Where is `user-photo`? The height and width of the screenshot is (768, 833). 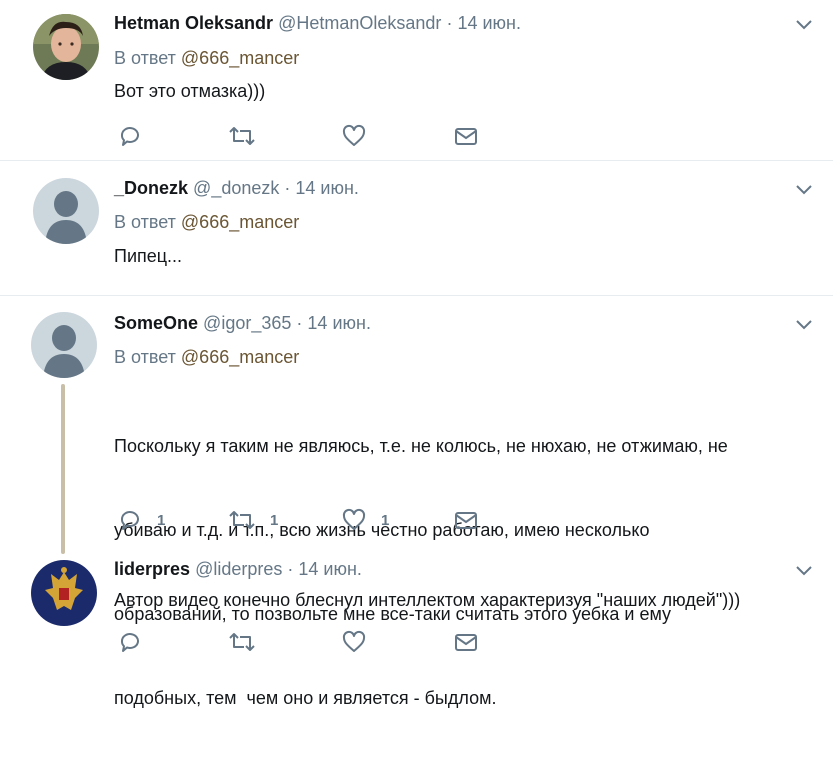
user-photo is located at coordinates (66, 47).